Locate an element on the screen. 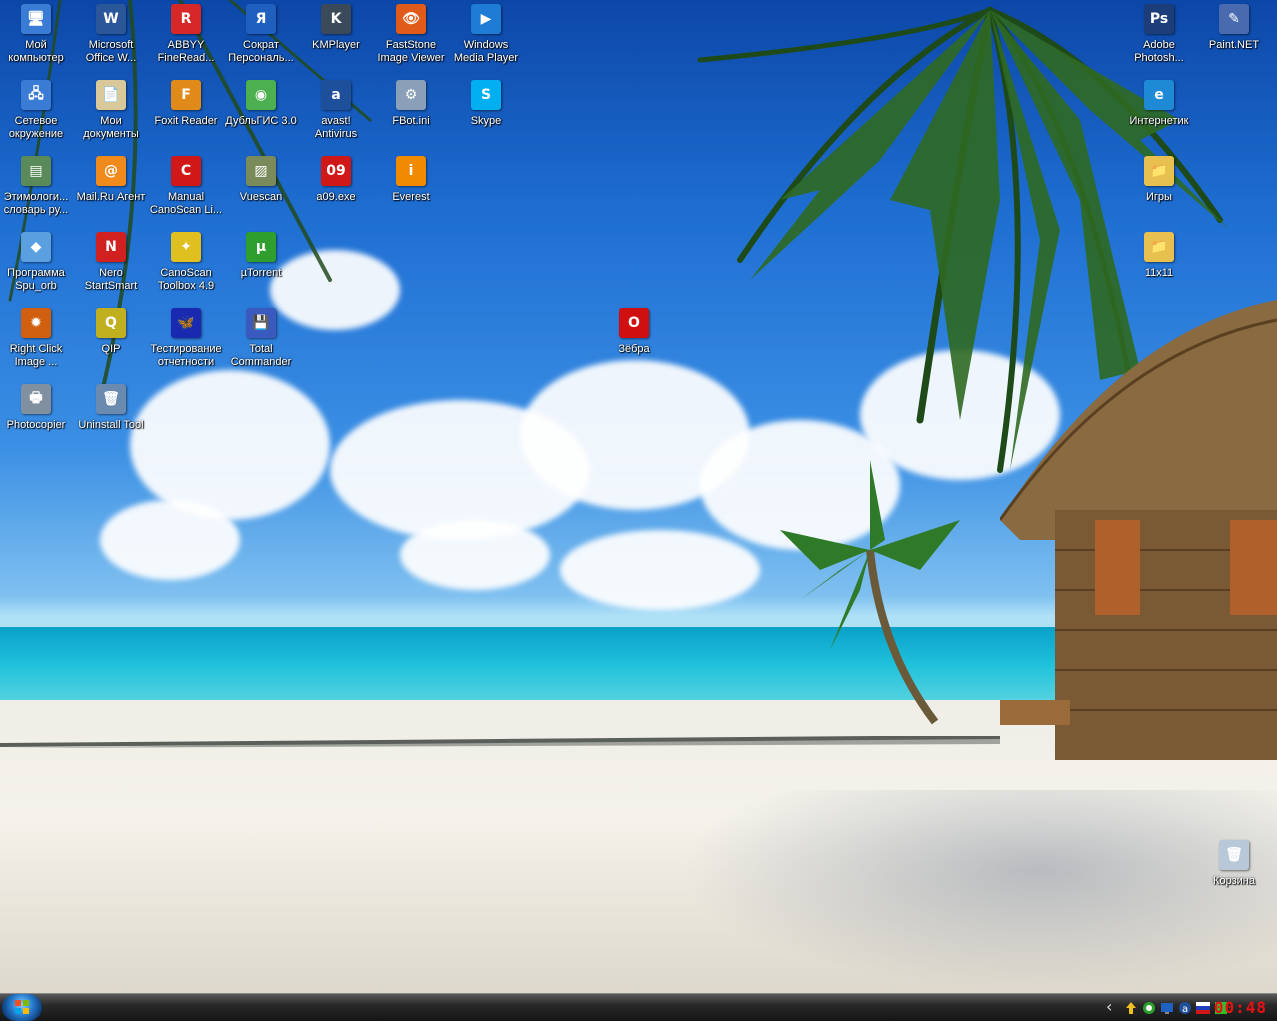  my-computer-glyph-icon: 🖥 is located at coordinates (36, 19).